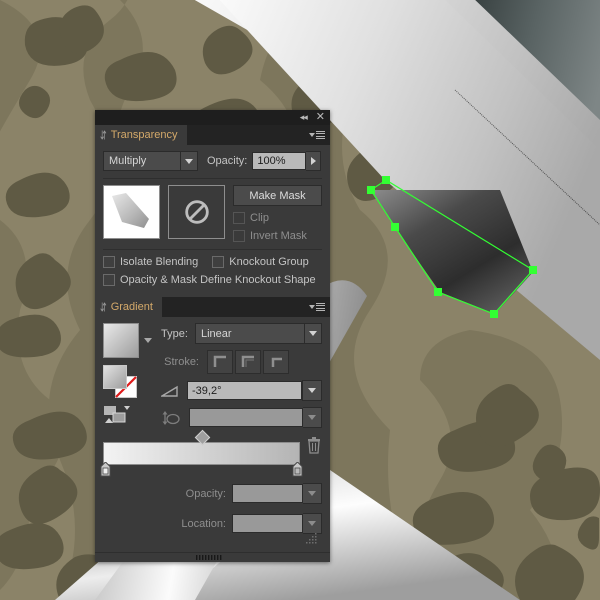 This screenshot has height=600, width=600. Describe the element at coordinates (312, 493) in the screenshot. I see `stop-opacity-chevron-down-icon` at that location.